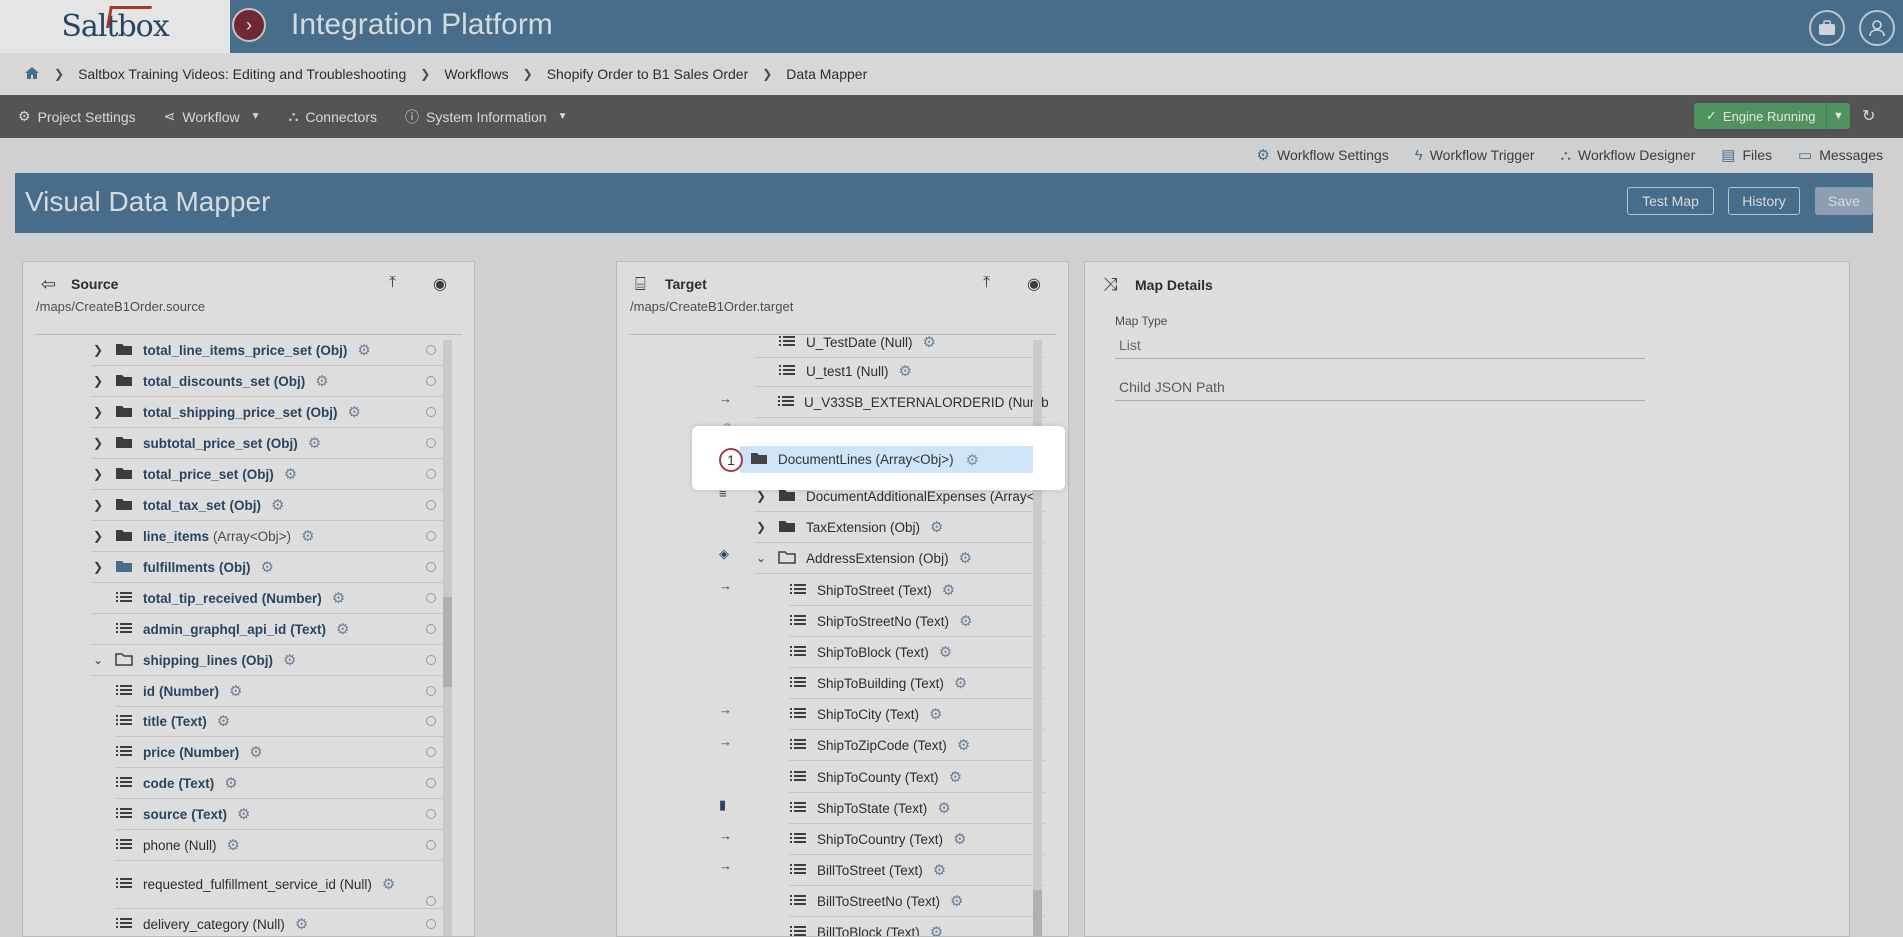  What do you see at coordinates (917, 870) in the screenshot?
I see `target-tree-row: BillToStreet (Text) ⚙` at bounding box center [917, 870].